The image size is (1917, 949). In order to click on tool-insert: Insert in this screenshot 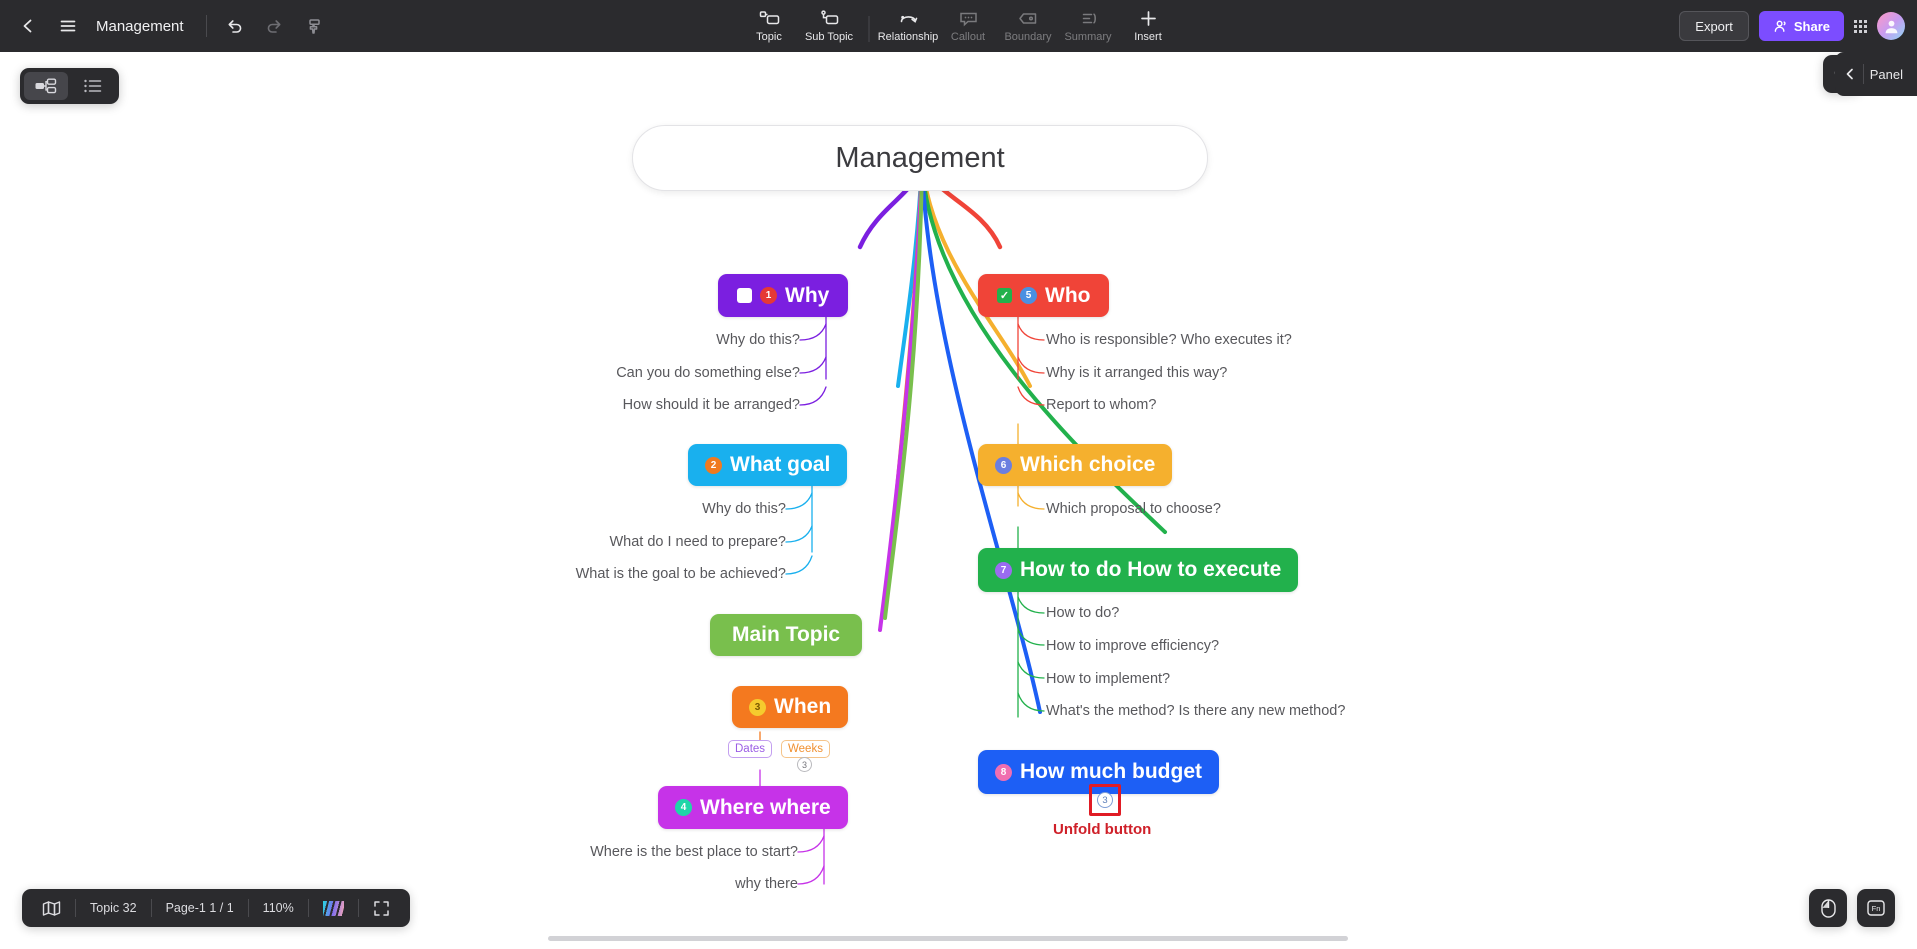, I will do `click(1148, 26)`.